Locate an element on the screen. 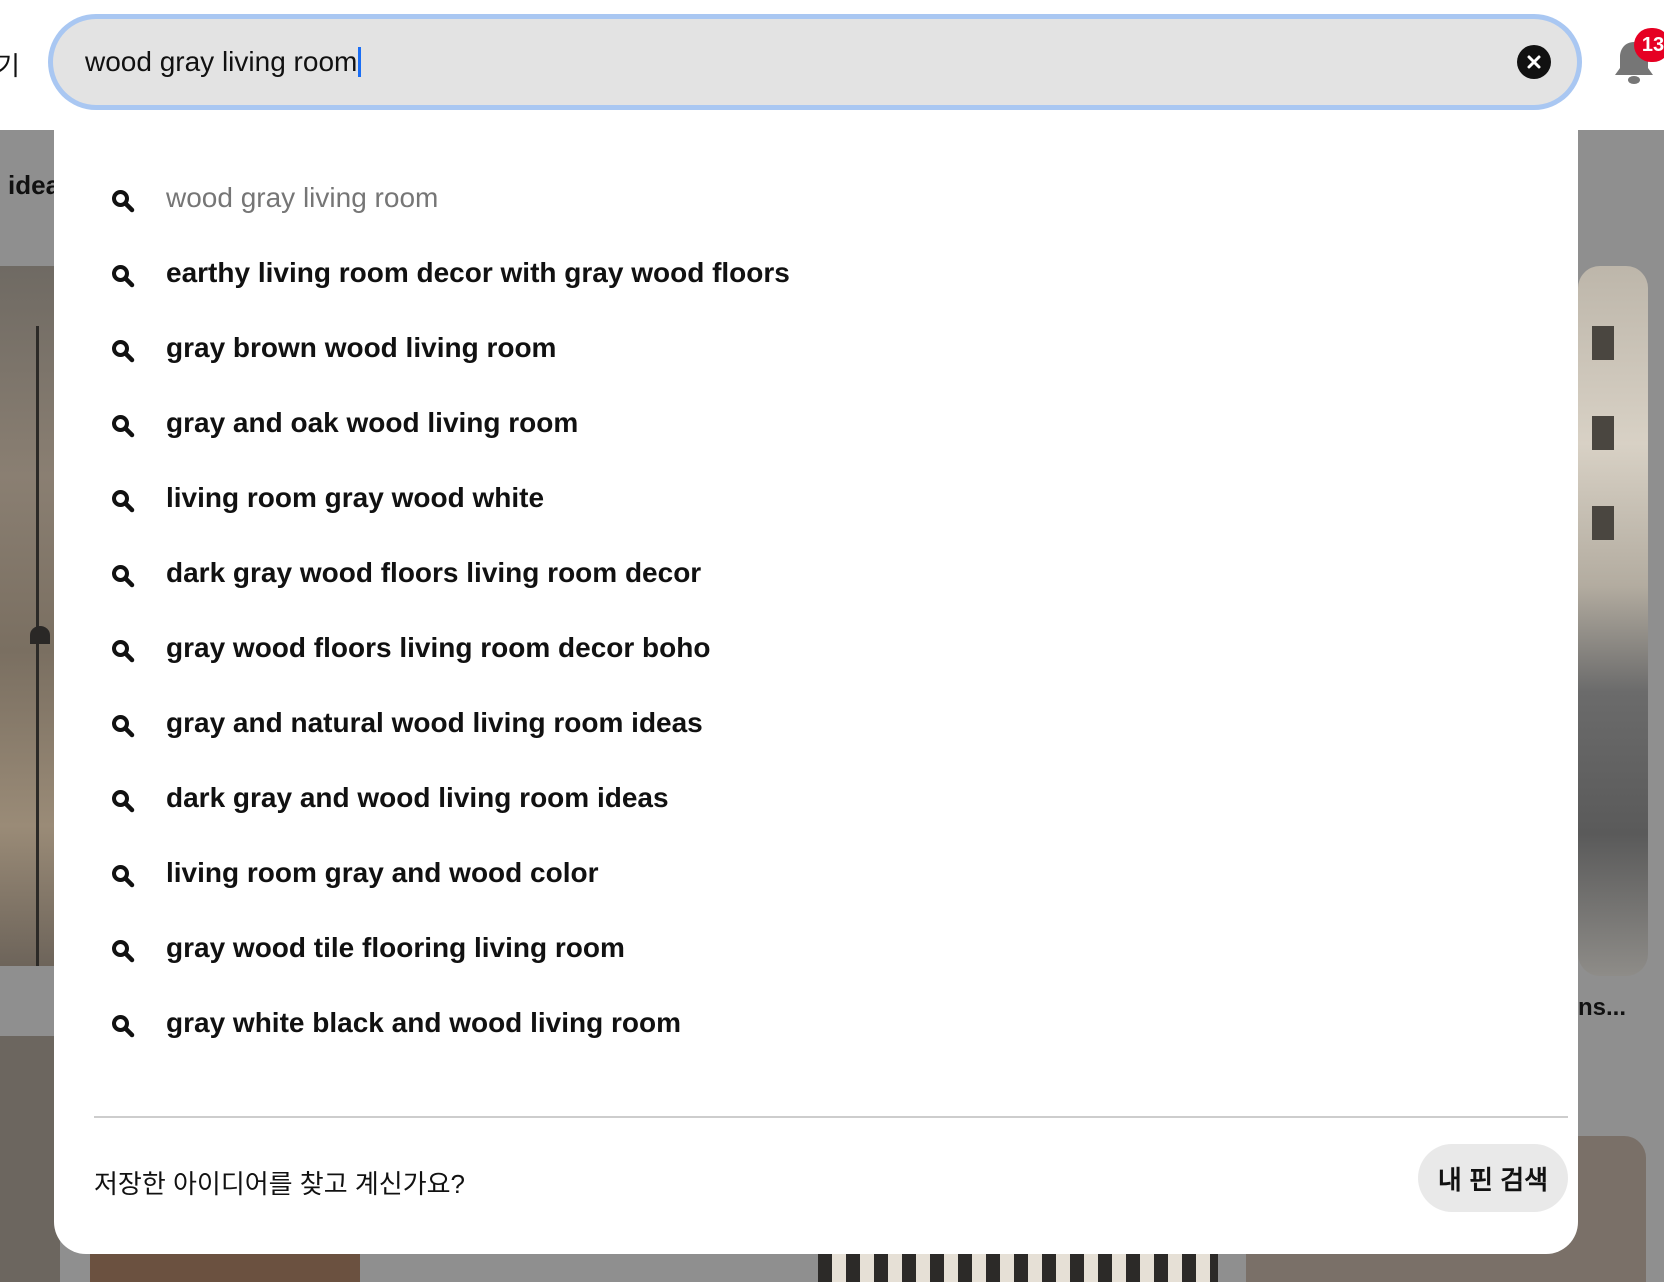 This screenshot has width=1664, height=1282. suggestion-item: living room gray wood white is located at coordinates (816, 497).